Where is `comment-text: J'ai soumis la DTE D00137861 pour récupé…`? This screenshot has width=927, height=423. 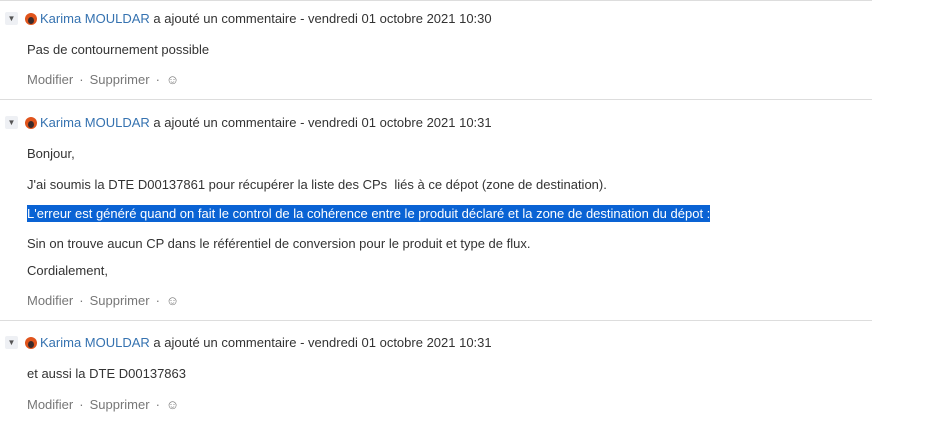 comment-text: J'ai soumis la DTE D00137861 pour récupé… is located at coordinates (317, 184).